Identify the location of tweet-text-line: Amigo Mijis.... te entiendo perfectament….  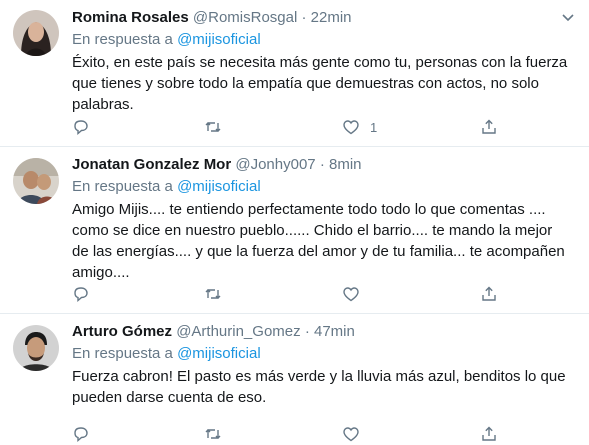
(309, 209).